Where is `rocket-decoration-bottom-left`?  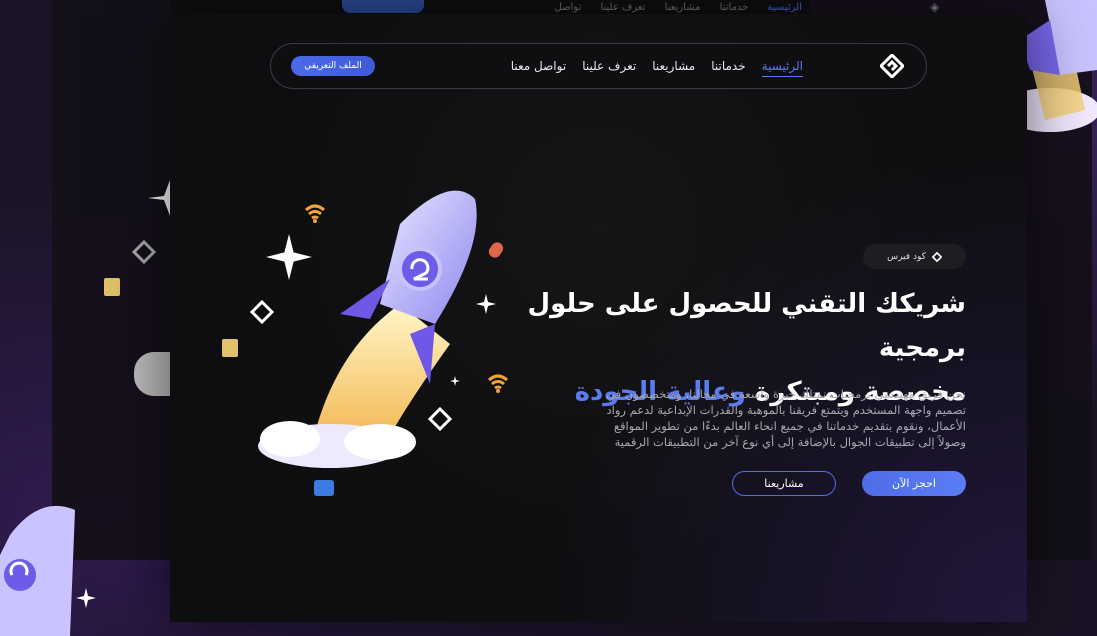
rocket-decoration-bottom-left is located at coordinates (37, 570).